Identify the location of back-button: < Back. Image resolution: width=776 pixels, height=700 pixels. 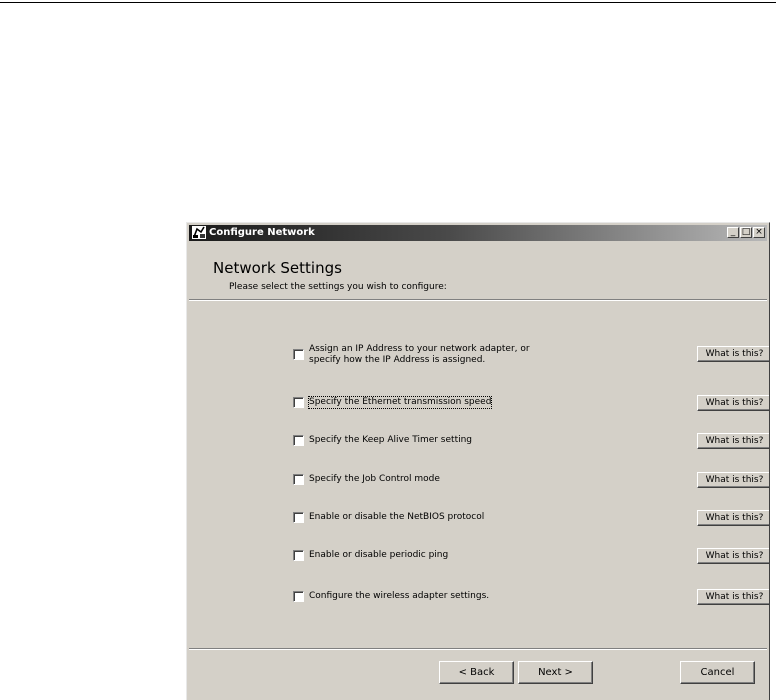
(476, 672).